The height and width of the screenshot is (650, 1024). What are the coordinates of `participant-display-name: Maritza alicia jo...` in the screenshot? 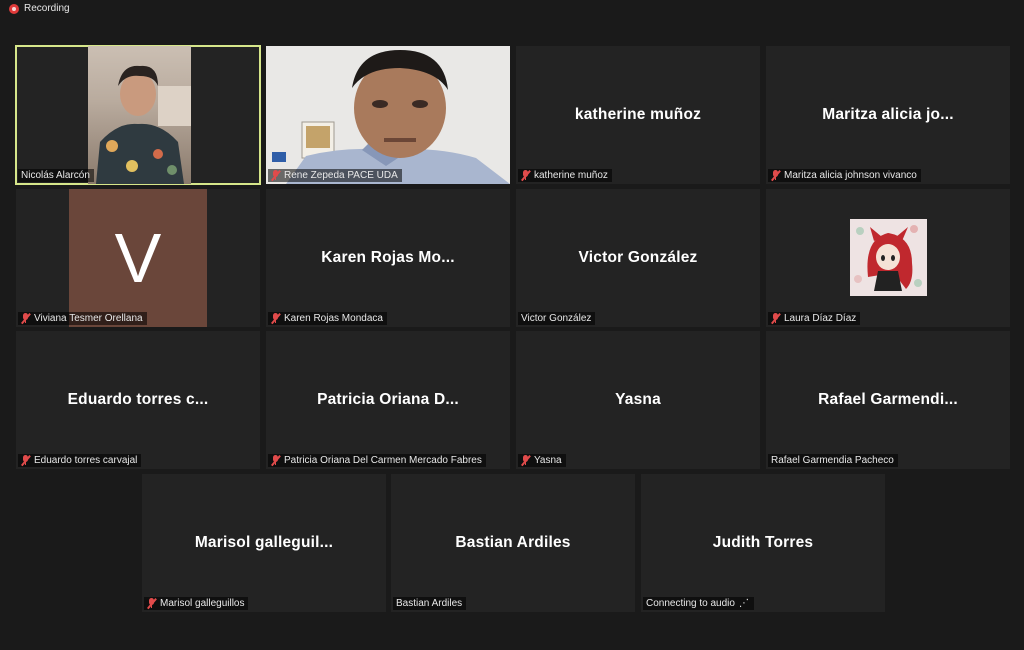 It's located at (888, 114).